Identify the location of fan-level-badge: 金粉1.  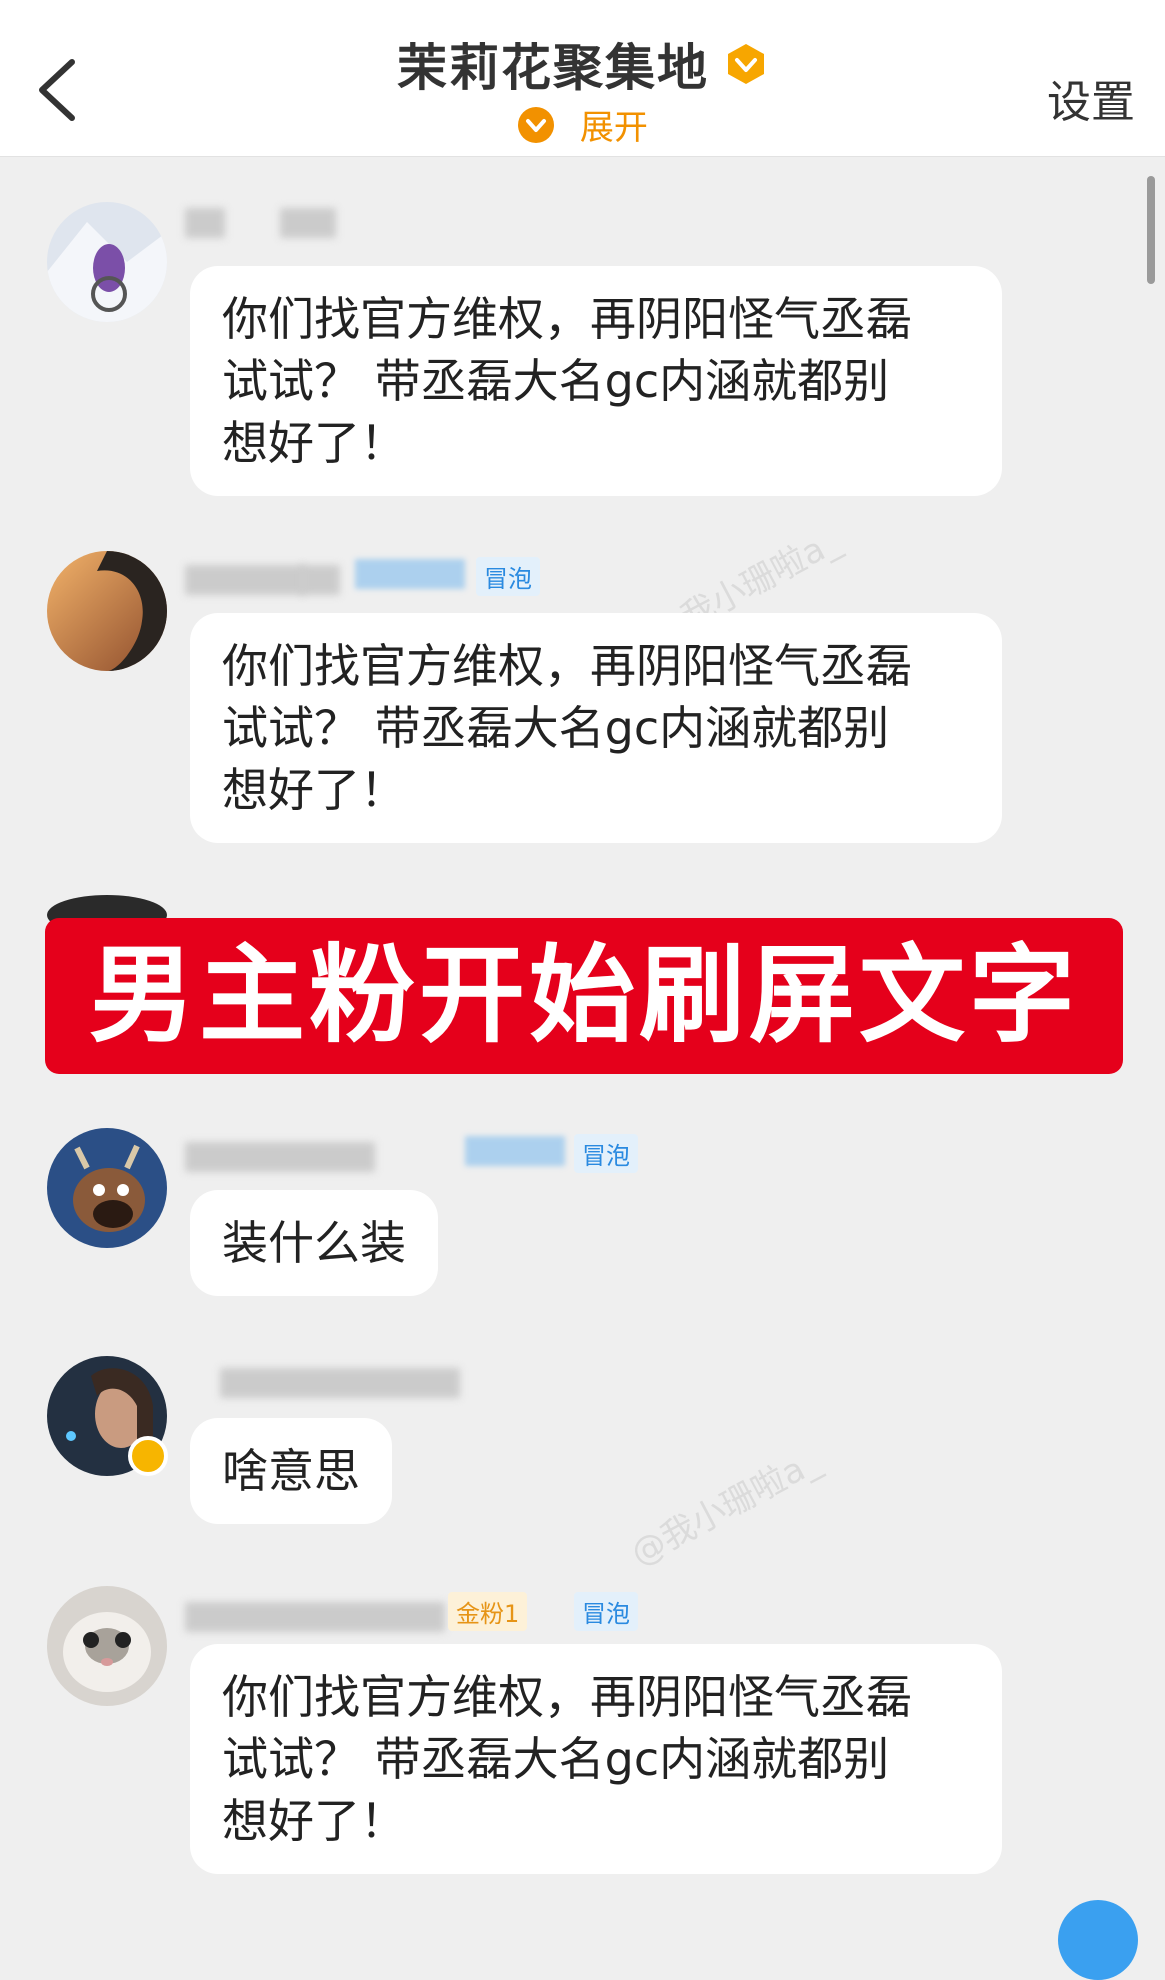
(488, 1611).